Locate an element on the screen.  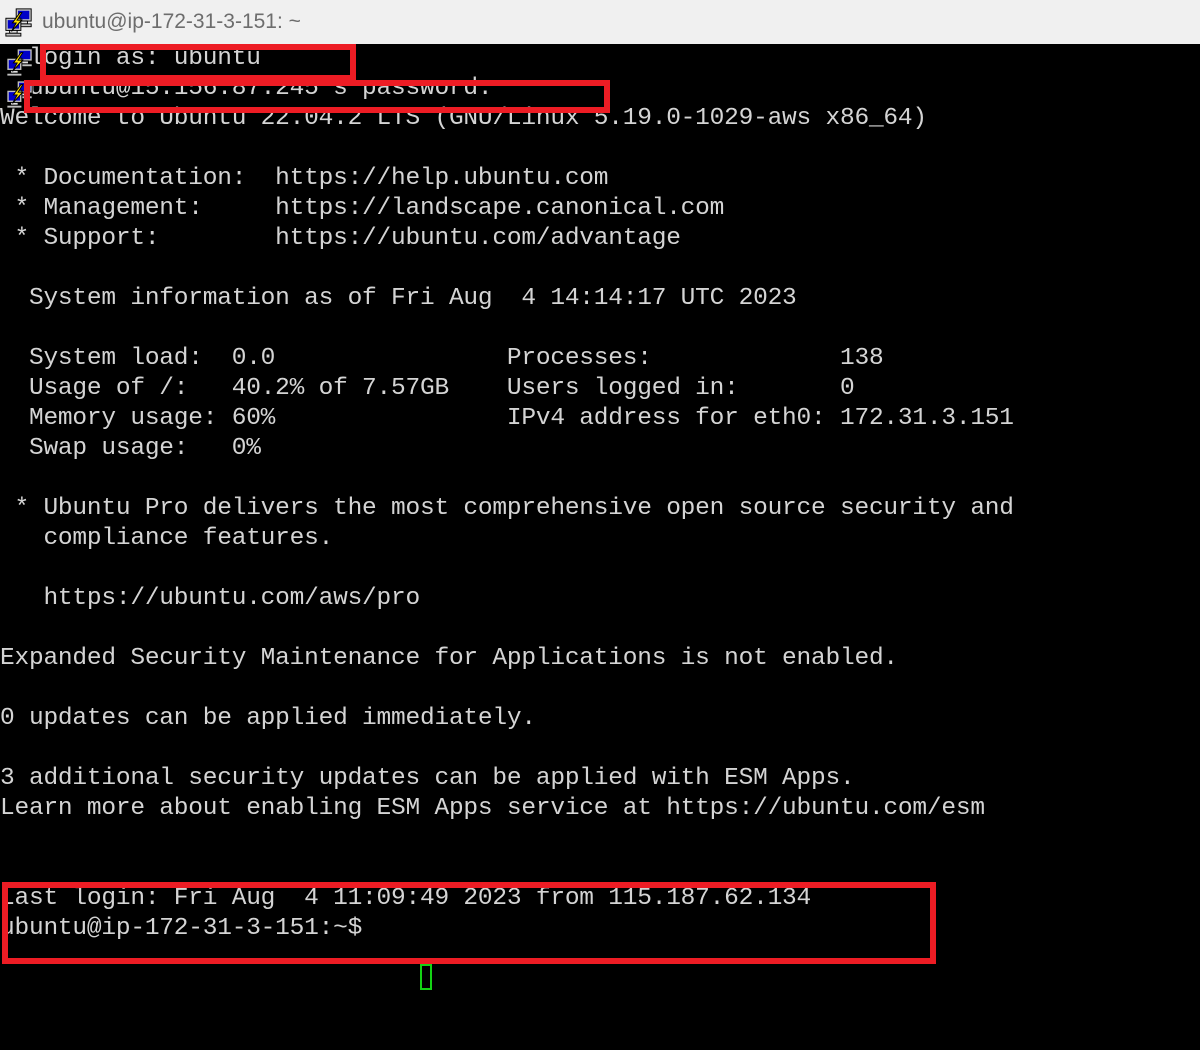
terminal-cursor is located at coordinates (426, 977).